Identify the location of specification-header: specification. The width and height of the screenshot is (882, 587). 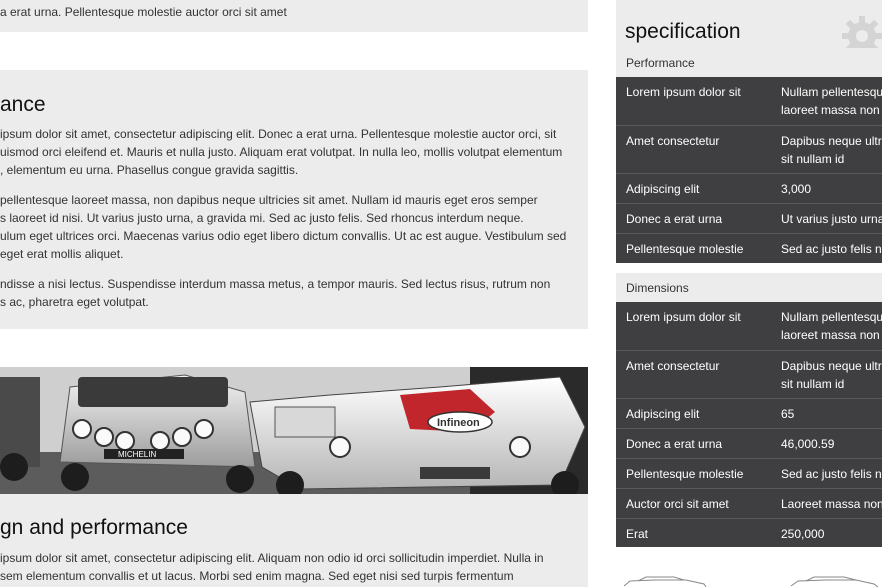
(749, 28).